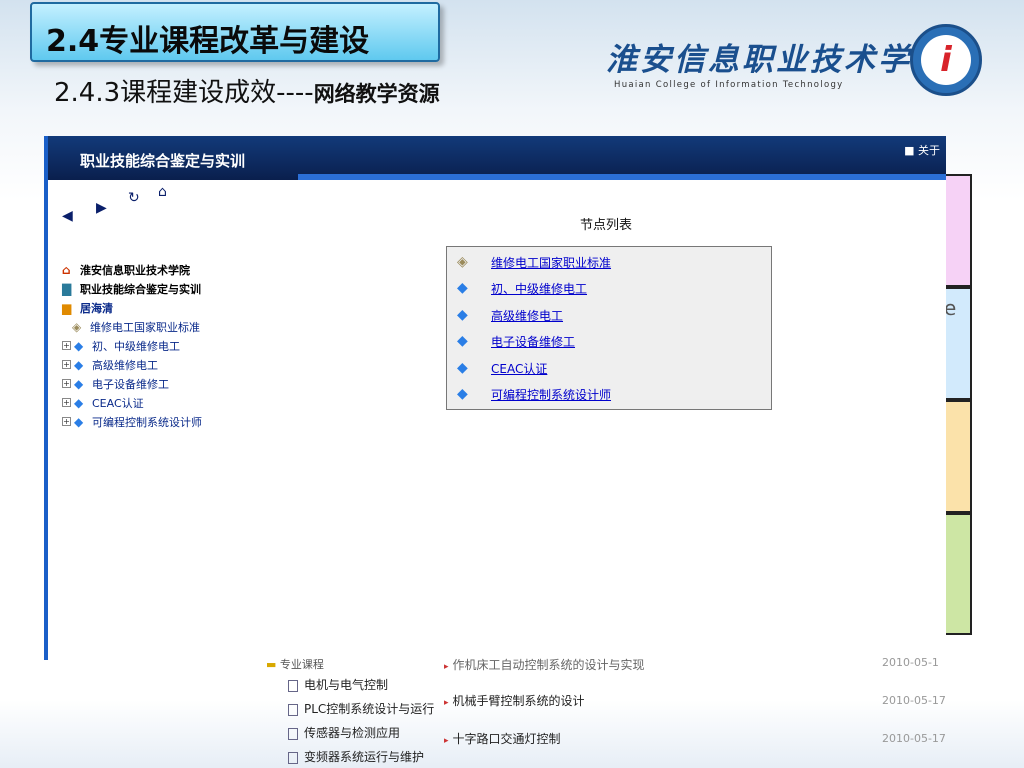 This screenshot has height=768, width=1024. What do you see at coordinates (132, 307) in the screenshot?
I see `tree-item-teacher: ▆ 居海清` at bounding box center [132, 307].